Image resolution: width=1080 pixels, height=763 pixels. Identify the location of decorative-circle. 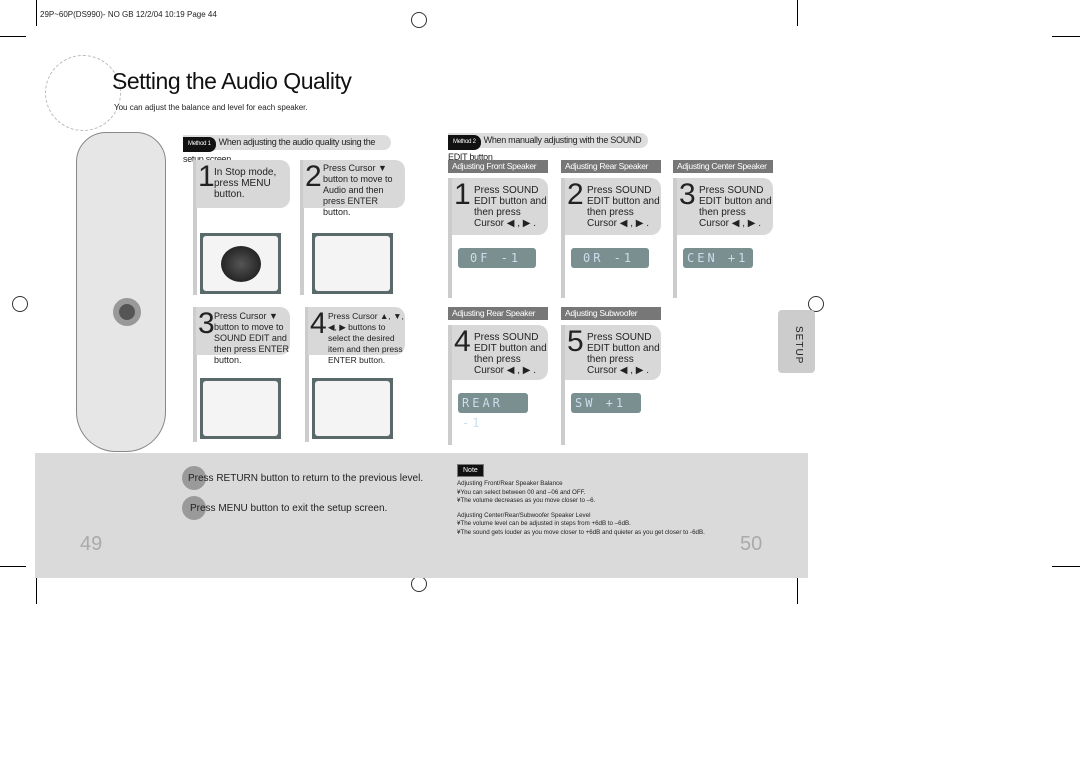
(83, 93).